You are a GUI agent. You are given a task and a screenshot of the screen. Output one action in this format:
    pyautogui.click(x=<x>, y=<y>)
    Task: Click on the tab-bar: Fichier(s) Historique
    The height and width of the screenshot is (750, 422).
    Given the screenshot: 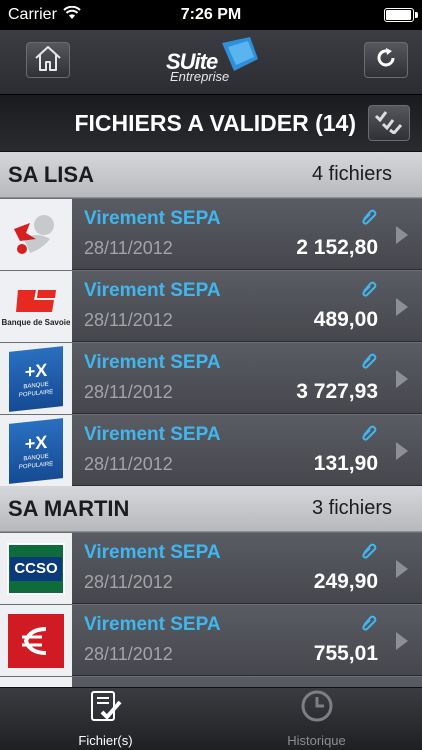 What is the action you would take?
    pyautogui.click(x=211, y=718)
    